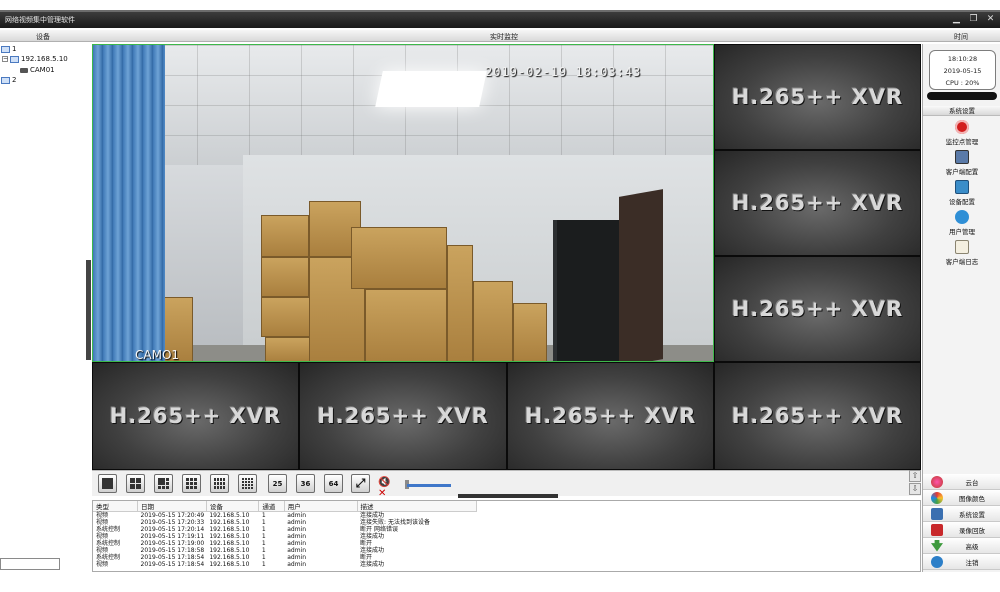 This screenshot has width=1000, height=592. Describe the element at coordinates (172, 550) in the screenshot. I see `log-cell: 2019-05-15 17:18:58` at that location.